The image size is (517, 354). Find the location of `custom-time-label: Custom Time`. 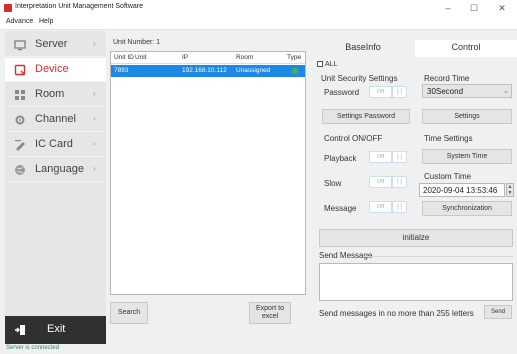

custom-time-label: Custom Time is located at coordinates (448, 176).